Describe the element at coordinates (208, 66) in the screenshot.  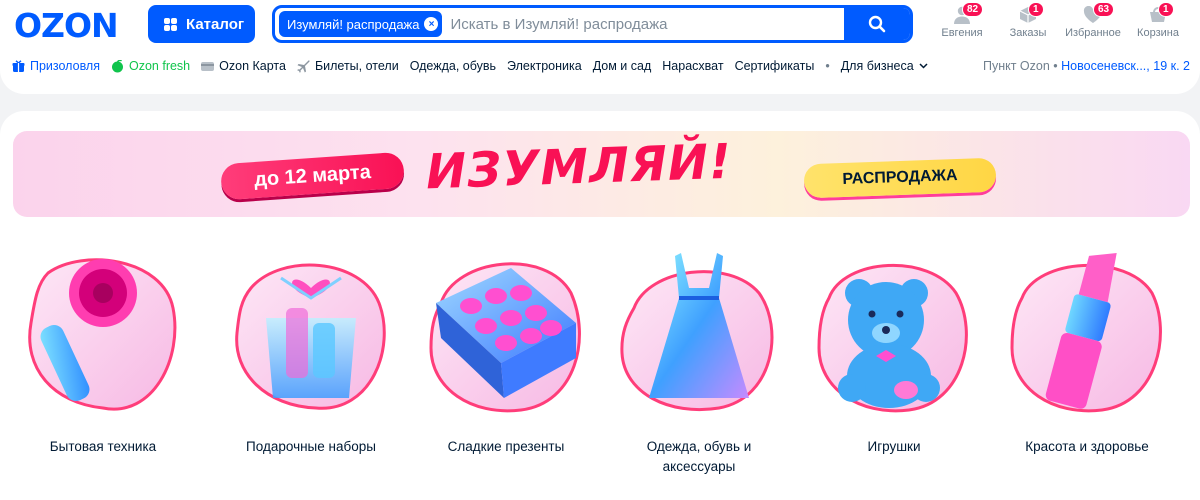
I see `card-icon` at that location.